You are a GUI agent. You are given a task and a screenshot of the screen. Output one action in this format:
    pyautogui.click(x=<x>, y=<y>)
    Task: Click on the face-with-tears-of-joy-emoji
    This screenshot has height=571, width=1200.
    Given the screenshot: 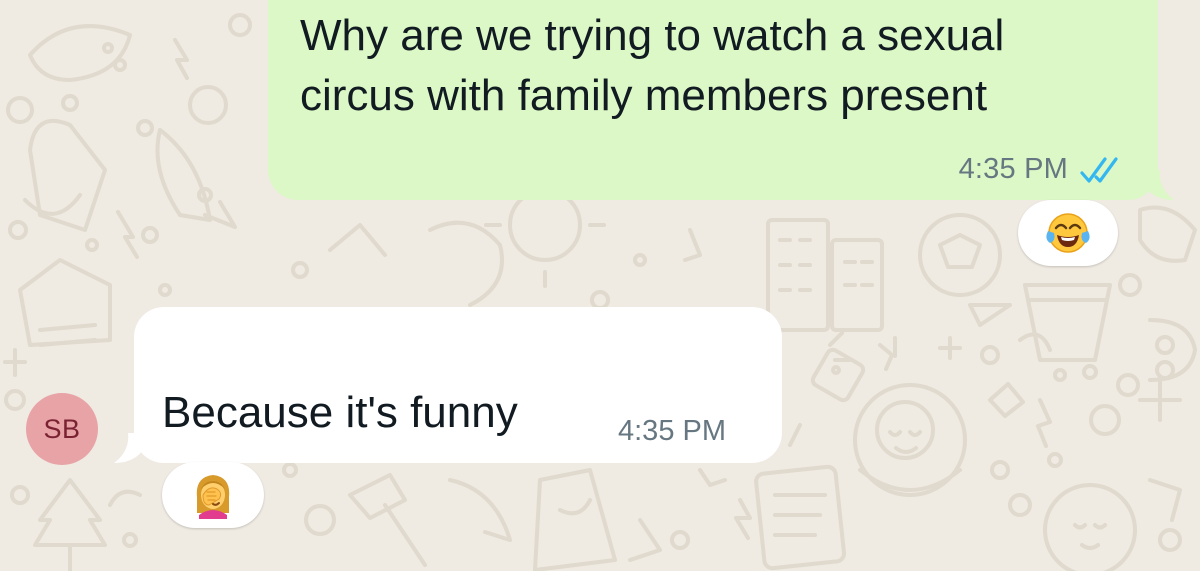 What is the action you would take?
    pyautogui.click(x=1068, y=233)
    